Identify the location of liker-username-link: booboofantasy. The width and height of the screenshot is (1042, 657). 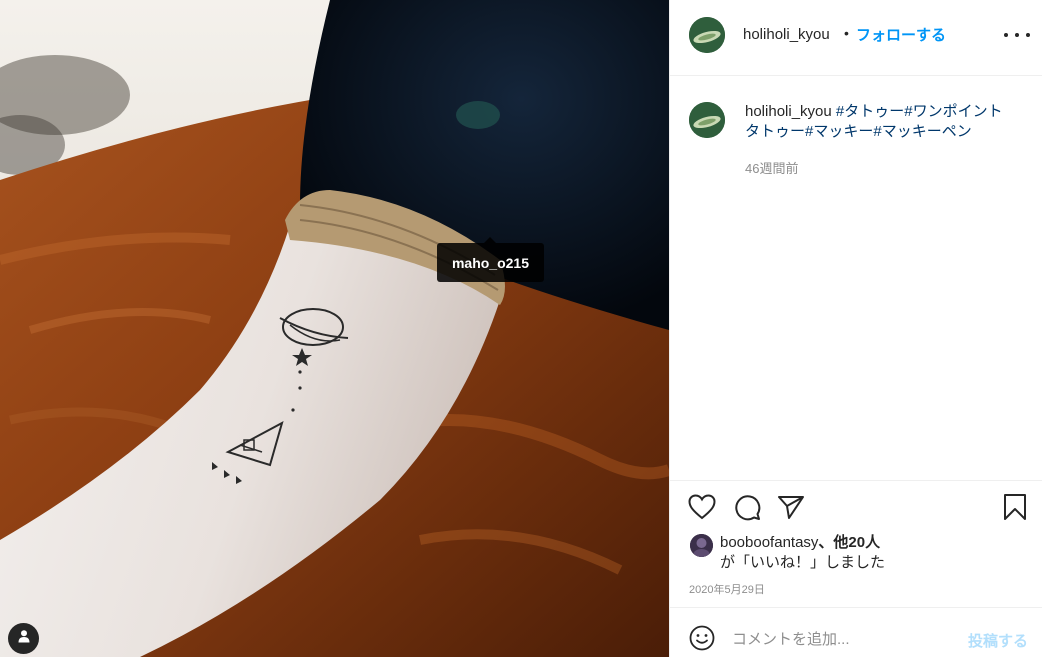
(769, 542).